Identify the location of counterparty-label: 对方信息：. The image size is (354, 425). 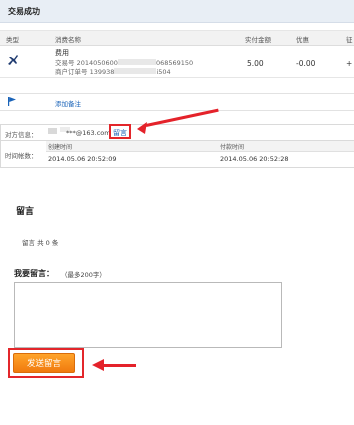
(21, 135).